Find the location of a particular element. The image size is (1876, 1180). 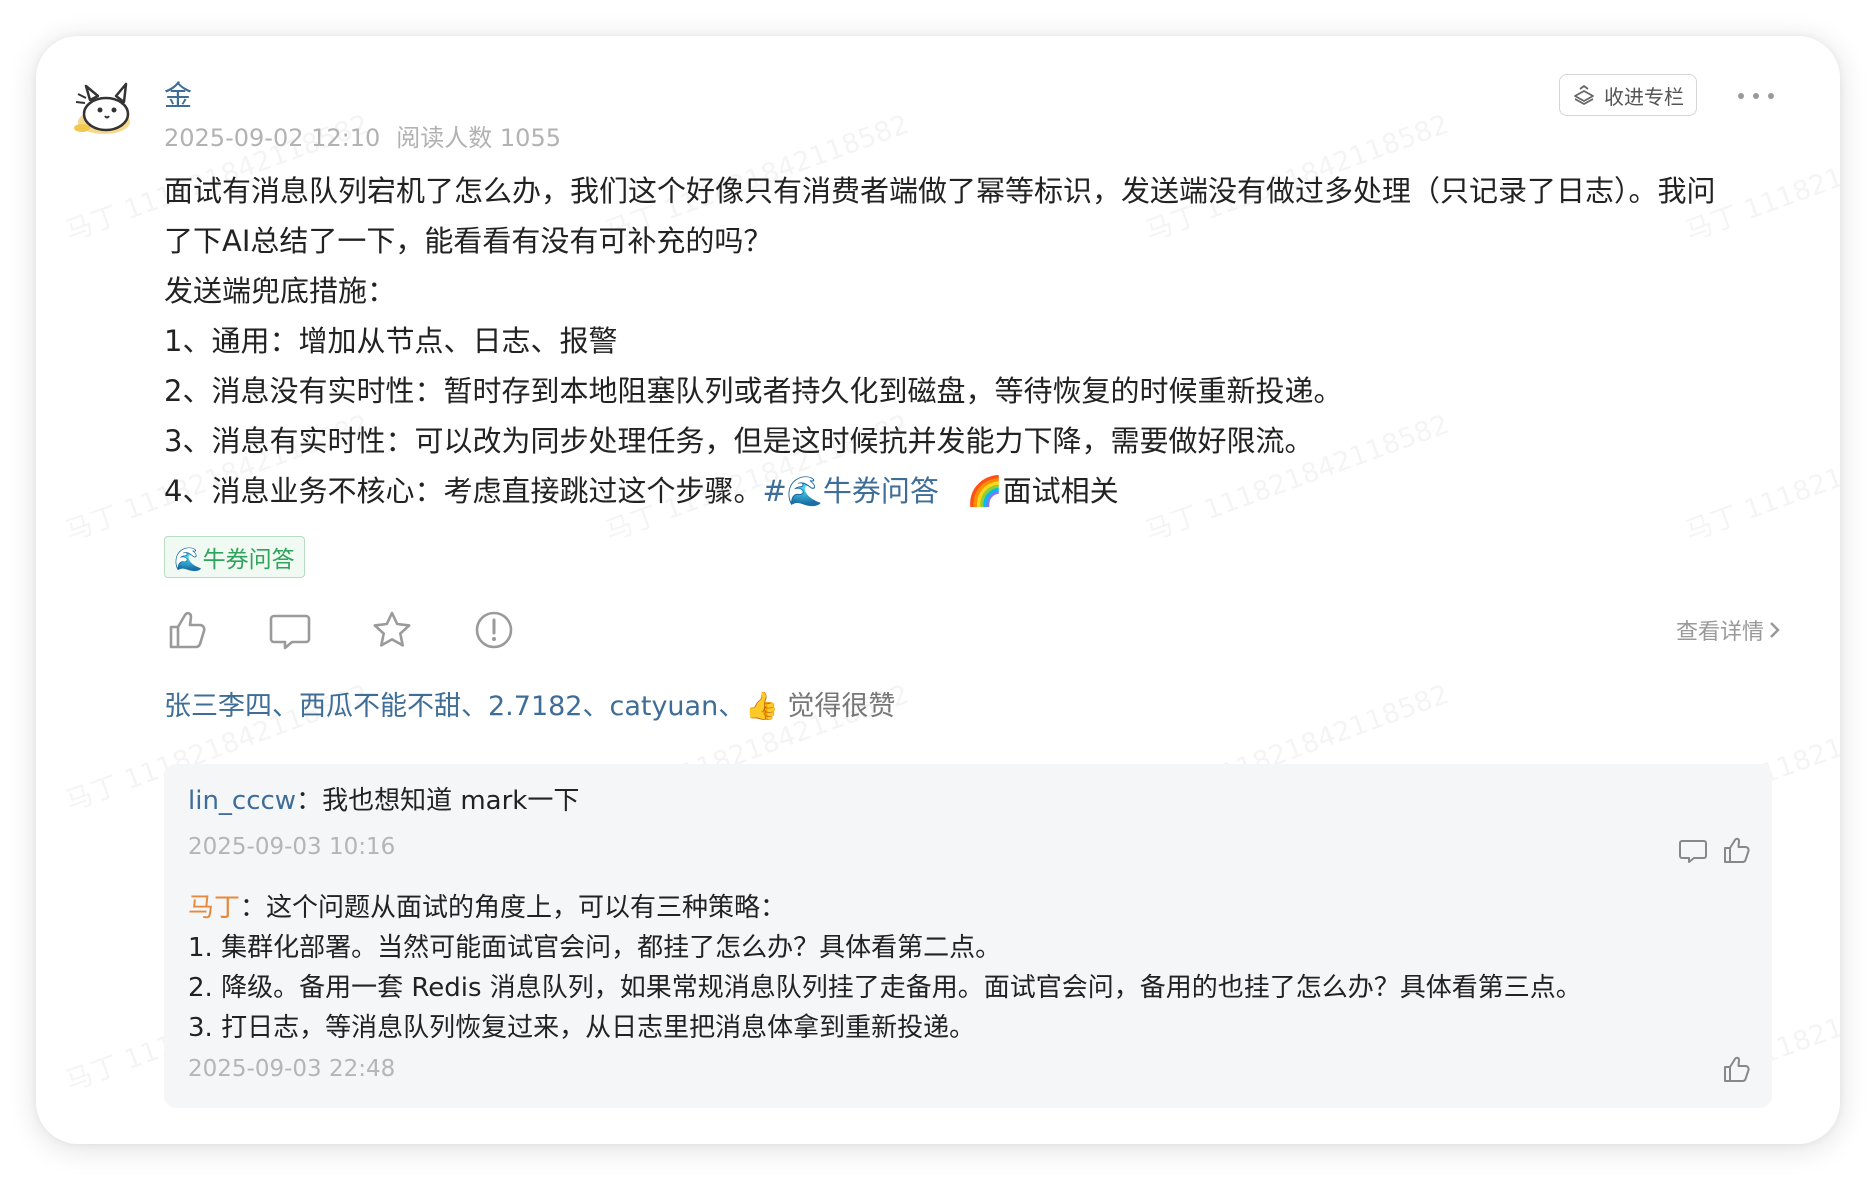

comment-time: 2025-09-03 10:16 is located at coordinates (292, 847).